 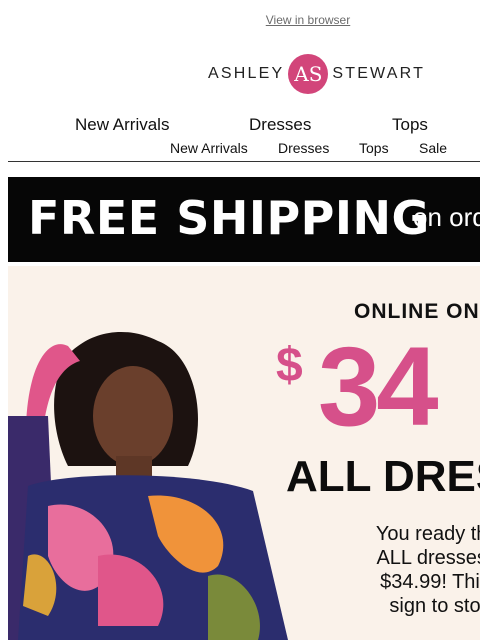 I want to click on logo-text-left: ASHLEY, so click(x=246, y=73).